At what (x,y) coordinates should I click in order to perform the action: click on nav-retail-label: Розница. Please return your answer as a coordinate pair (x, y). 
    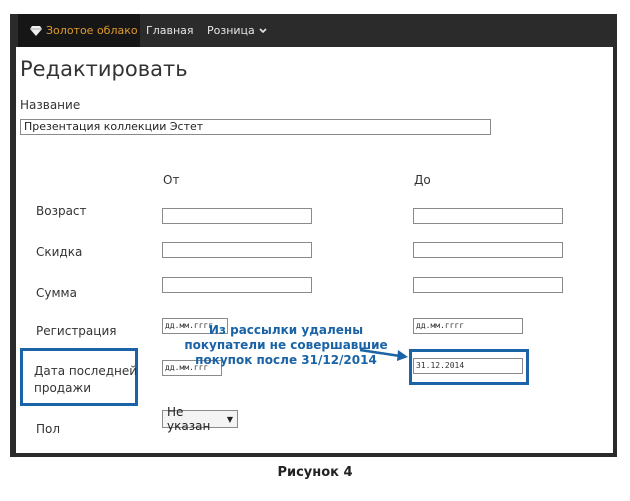
    Looking at the image, I should click on (231, 30).